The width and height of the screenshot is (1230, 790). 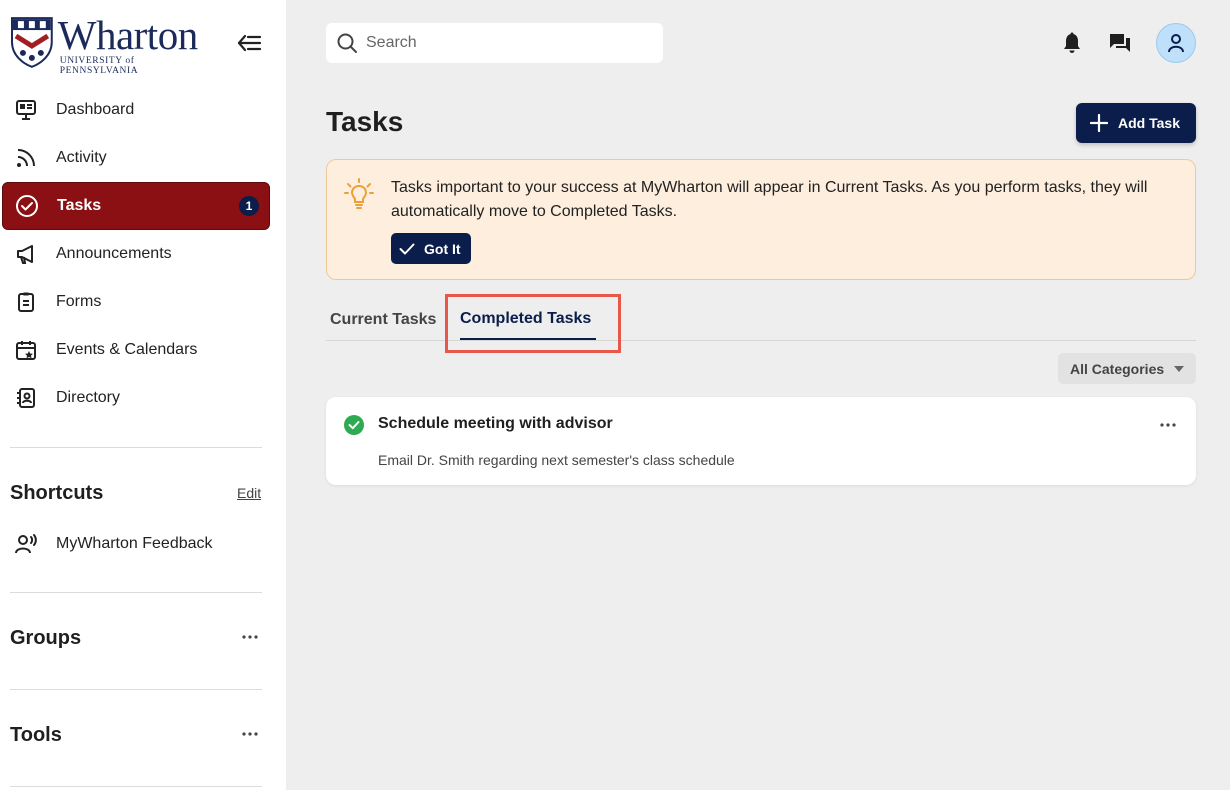 I want to click on add-task-button: Add Task, so click(x=1136, y=123).